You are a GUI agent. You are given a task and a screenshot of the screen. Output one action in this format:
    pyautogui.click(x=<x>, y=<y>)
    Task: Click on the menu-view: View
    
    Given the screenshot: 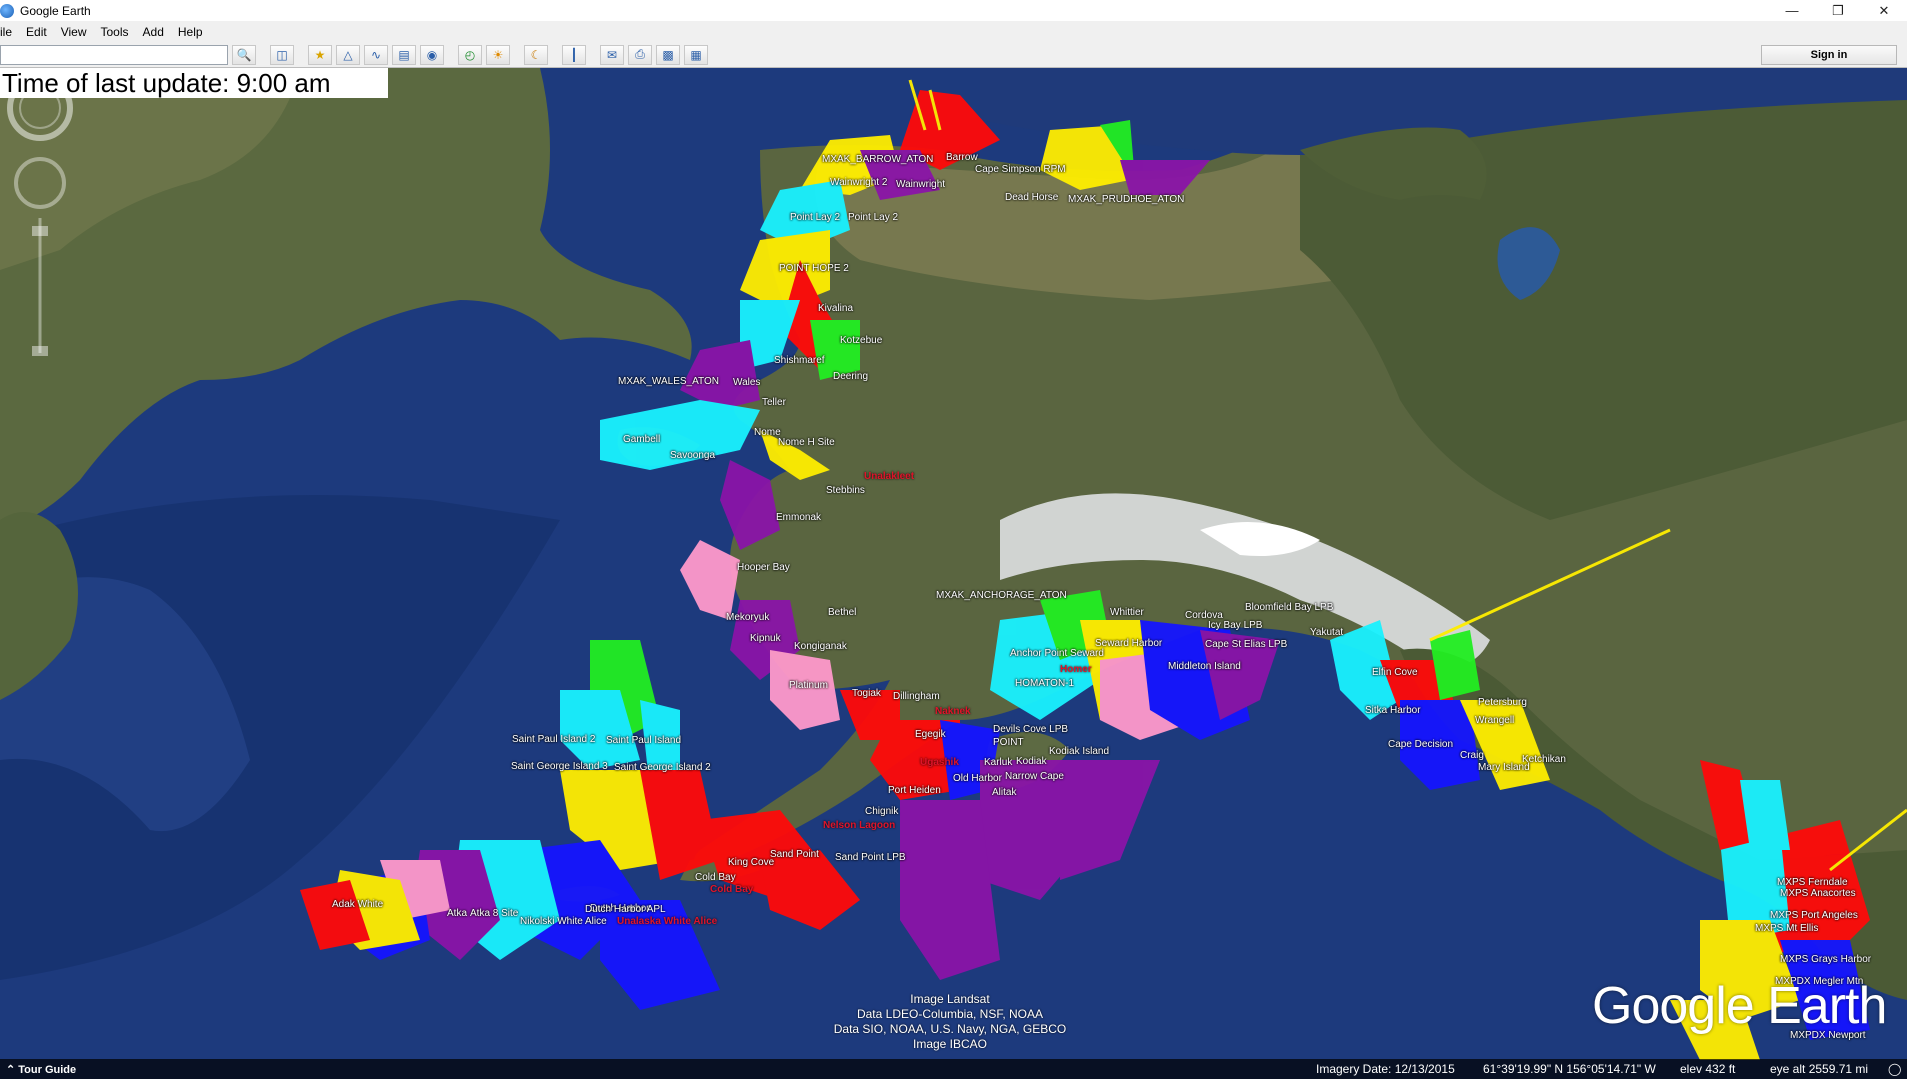 What is the action you would take?
    pyautogui.click(x=74, y=32)
    